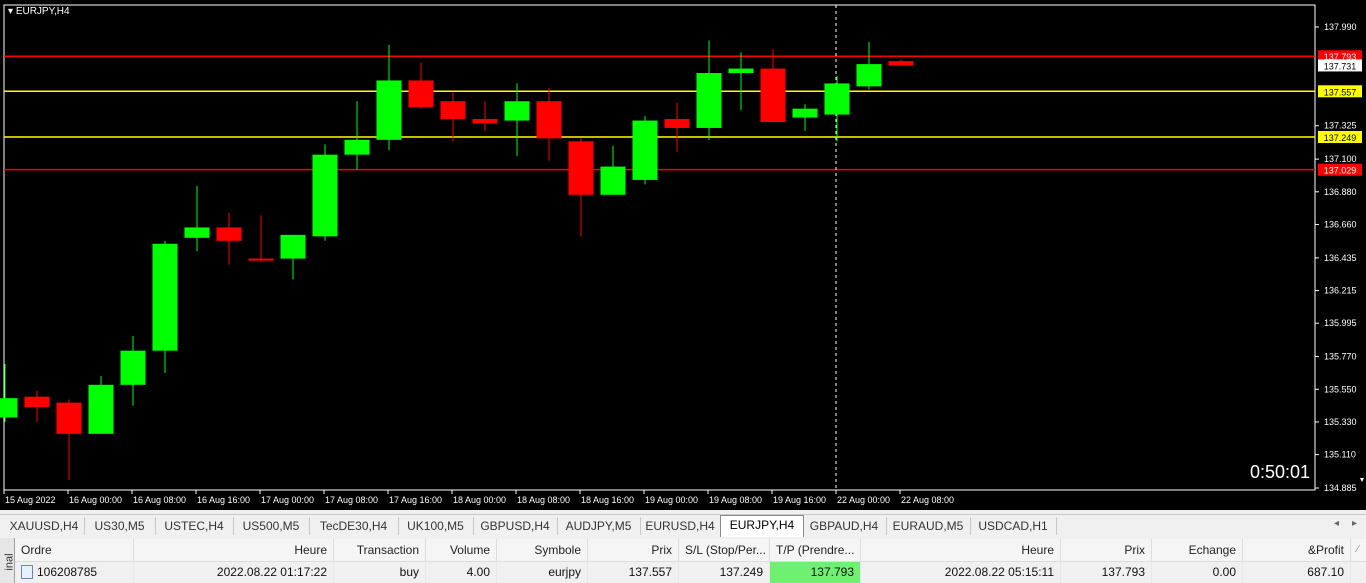 The image size is (1366, 583). Describe the element at coordinates (271, 526) in the screenshot. I see `tab-us500-m5: US500,M5` at that location.